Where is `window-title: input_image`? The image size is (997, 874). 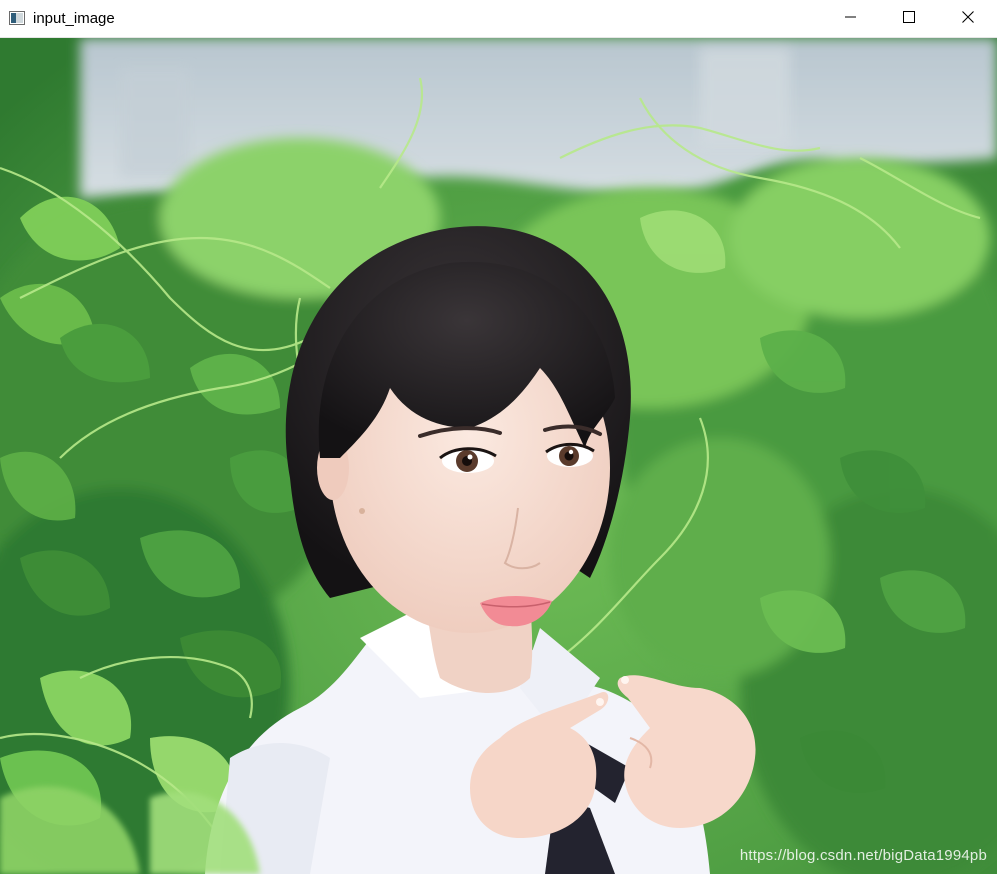 window-title: input_image is located at coordinates (74, 18).